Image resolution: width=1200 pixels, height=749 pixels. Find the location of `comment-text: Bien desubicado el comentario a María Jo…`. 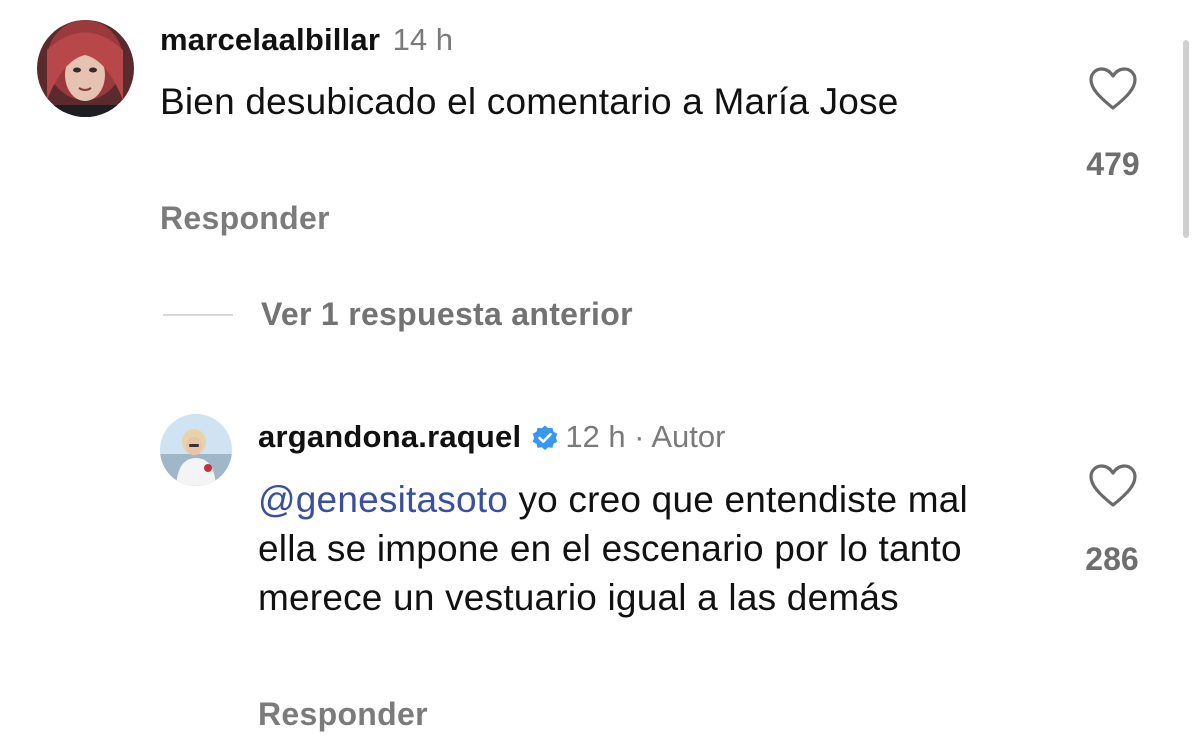

comment-text: Bien desubicado el comentario a María Jo… is located at coordinates (529, 101).